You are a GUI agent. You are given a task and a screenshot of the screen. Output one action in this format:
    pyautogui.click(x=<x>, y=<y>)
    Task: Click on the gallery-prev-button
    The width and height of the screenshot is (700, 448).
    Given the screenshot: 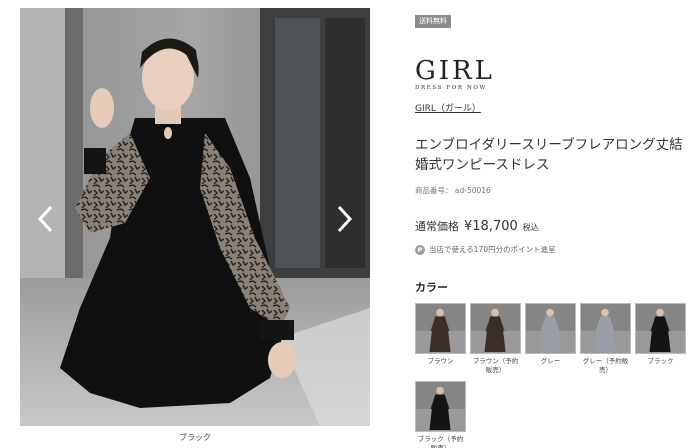 What is the action you would take?
    pyautogui.click(x=46, y=219)
    